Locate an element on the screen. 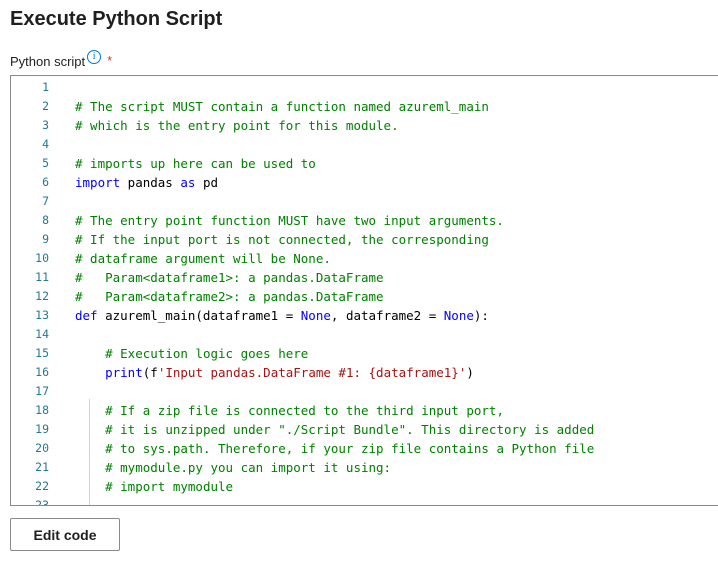 This screenshot has height=561, width=718. line-number: 21 is located at coordinates (42, 467).